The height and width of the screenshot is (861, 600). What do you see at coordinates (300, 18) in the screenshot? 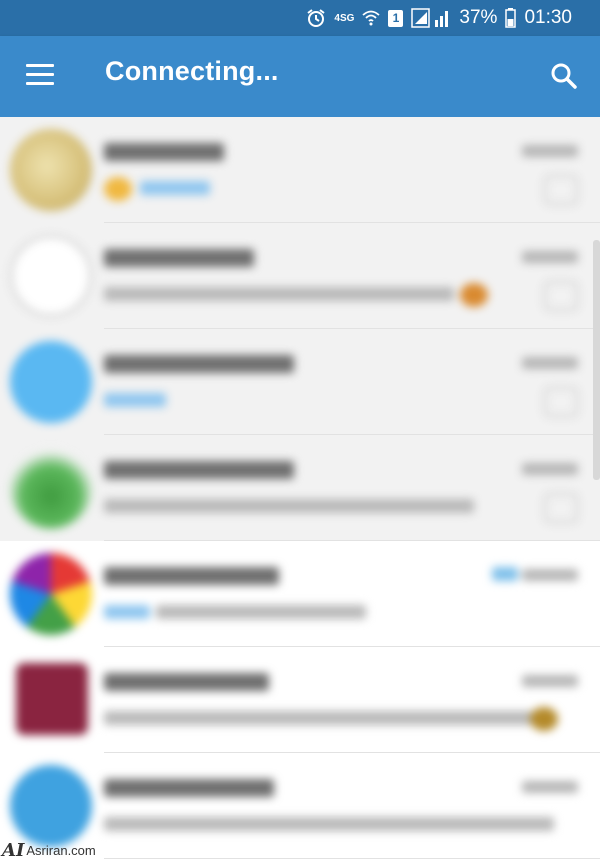
I see `status-bar: 4SG 1 37% 01:30` at bounding box center [300, 18].